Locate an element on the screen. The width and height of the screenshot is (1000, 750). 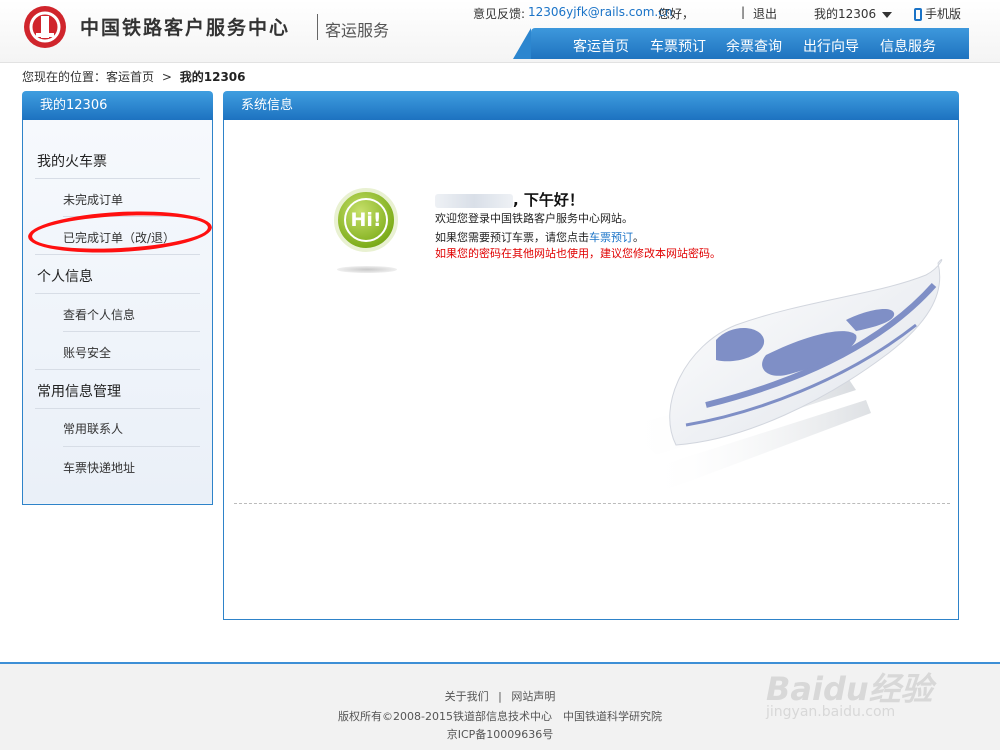
sidebar-section-personal-info: 个人信息 is located at coordinates (65, 277).